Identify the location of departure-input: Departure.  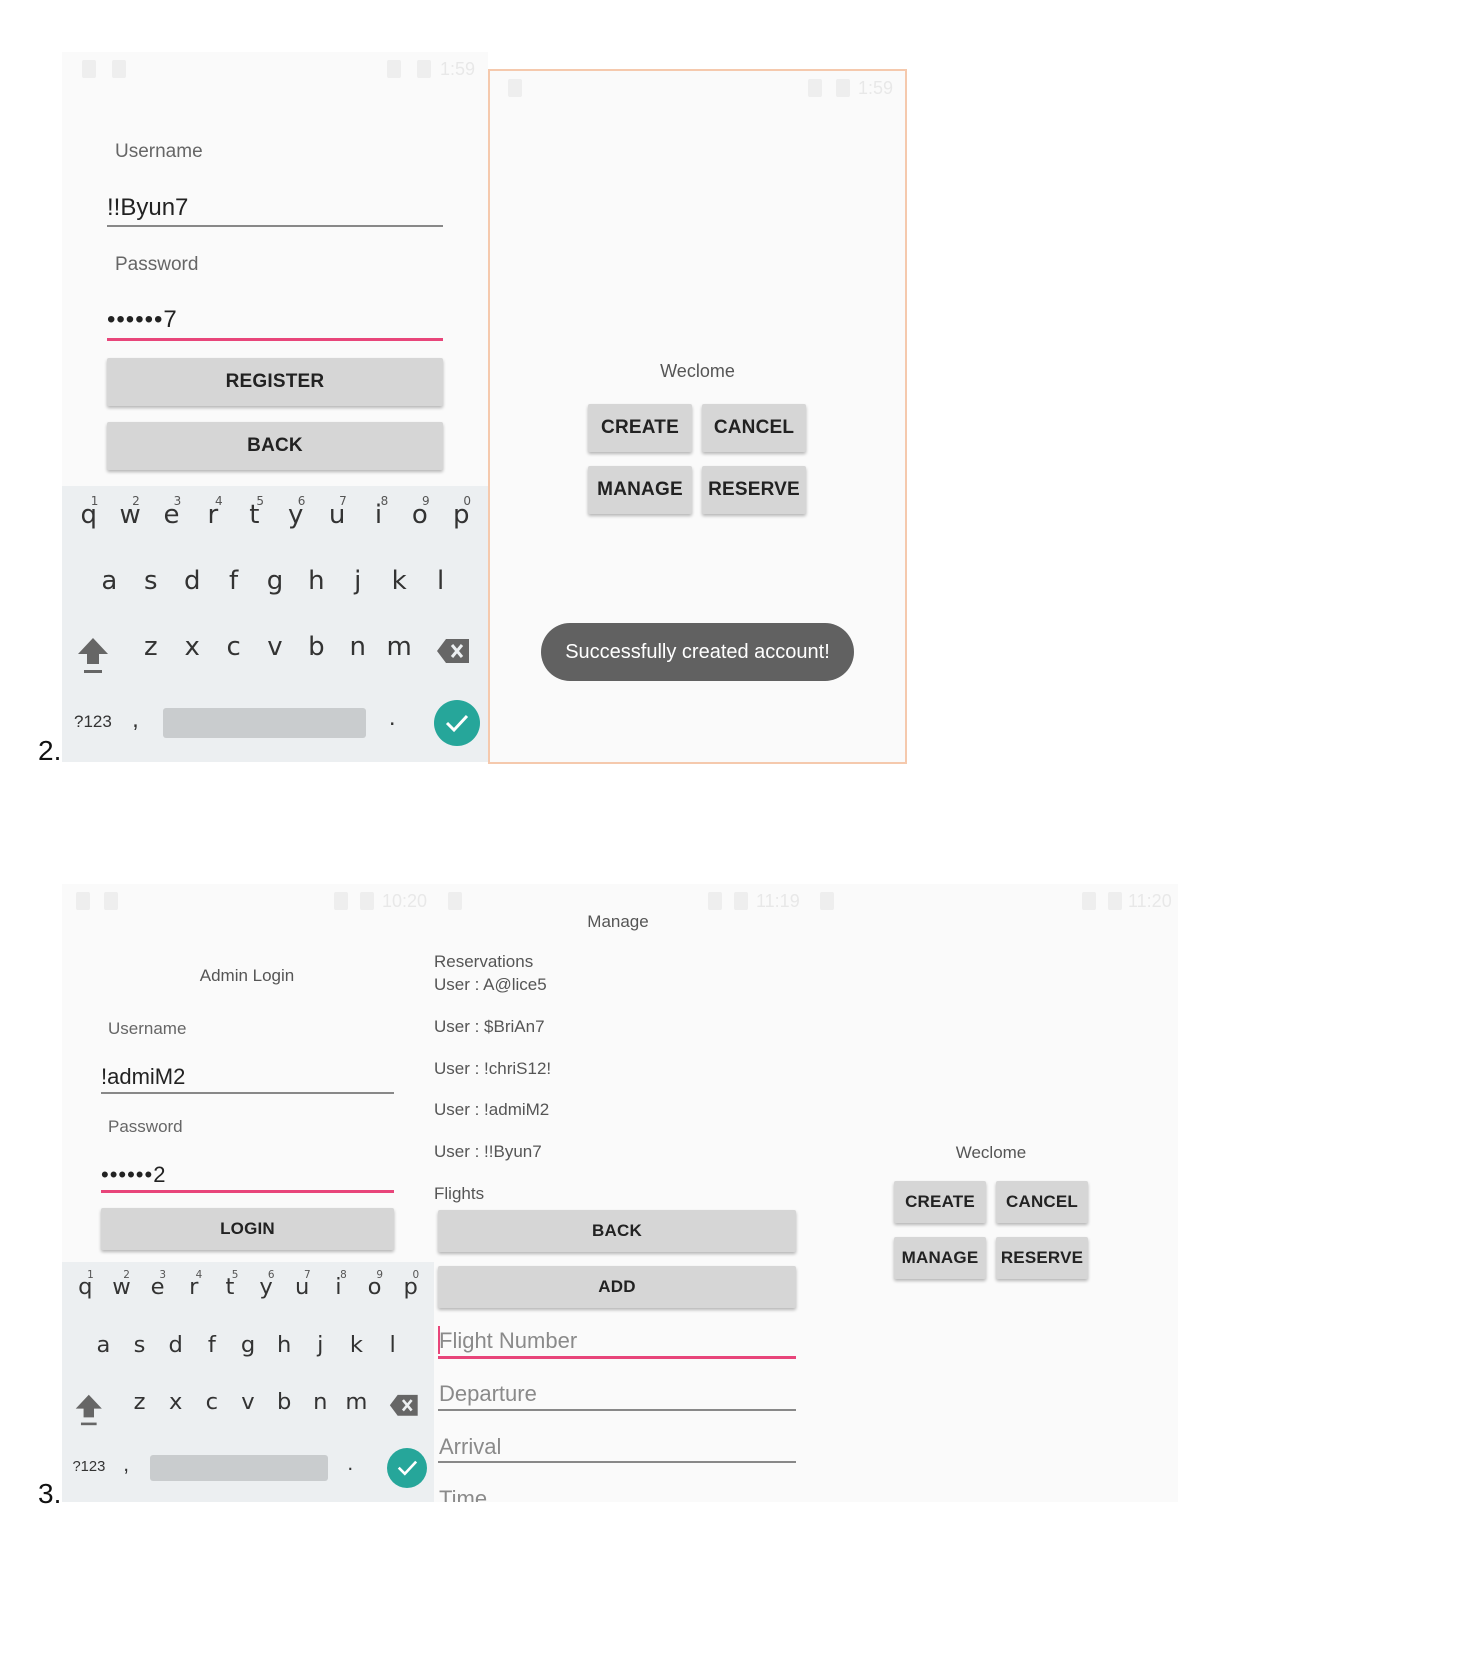
(488, 1394).